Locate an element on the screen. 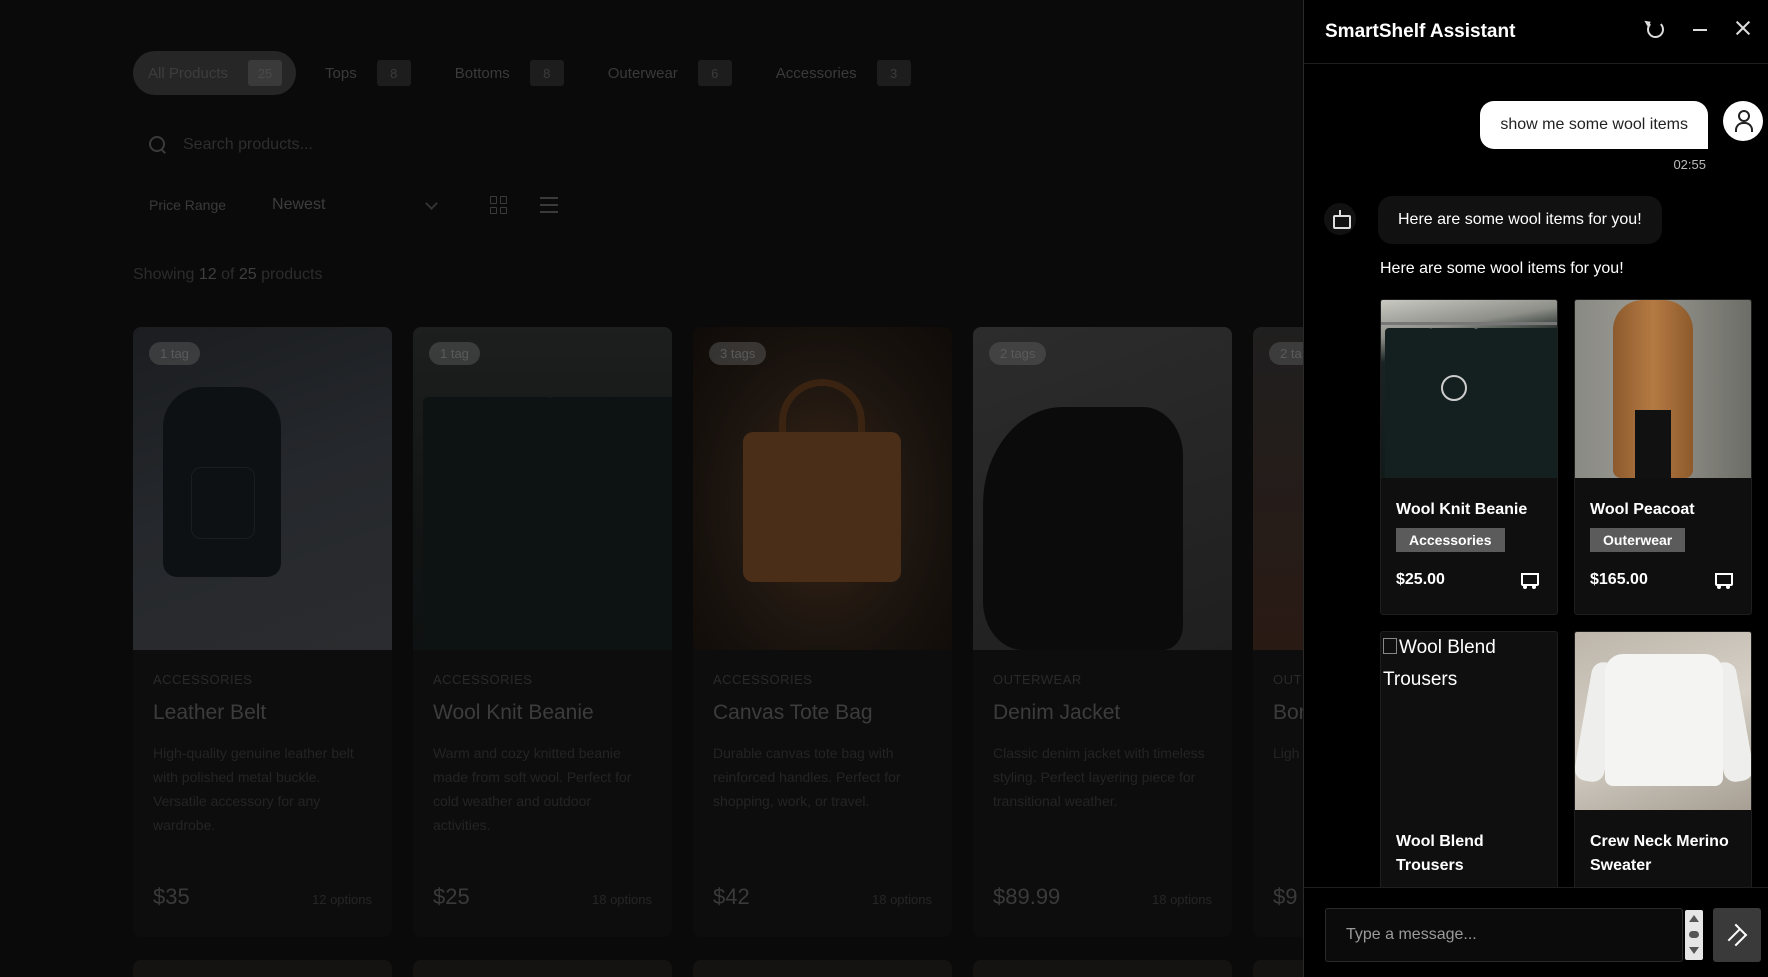  product-options: 12 options is located at coordinates (342, 899).